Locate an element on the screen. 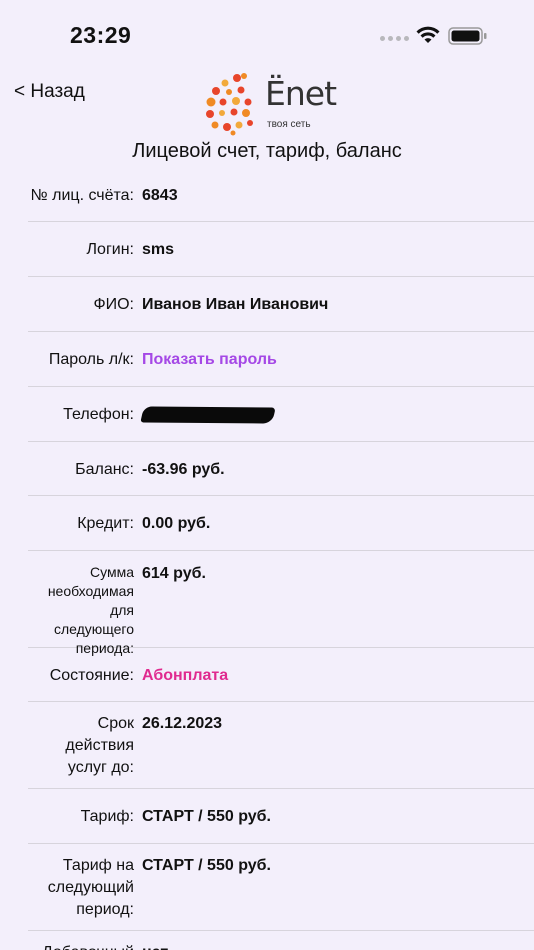 This screenshot has height=950, width=534. row-login: Логин: sms is located at coordinates (281, 249).